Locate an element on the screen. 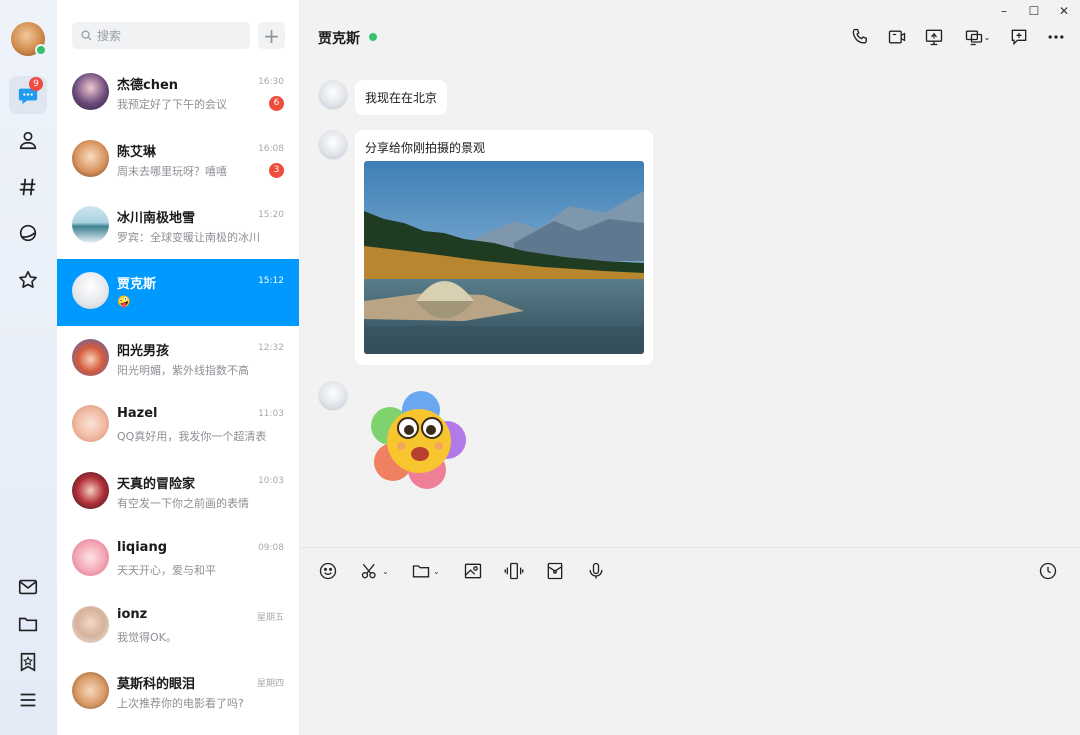  hashtag-icon is located at coordinates (27, 187).